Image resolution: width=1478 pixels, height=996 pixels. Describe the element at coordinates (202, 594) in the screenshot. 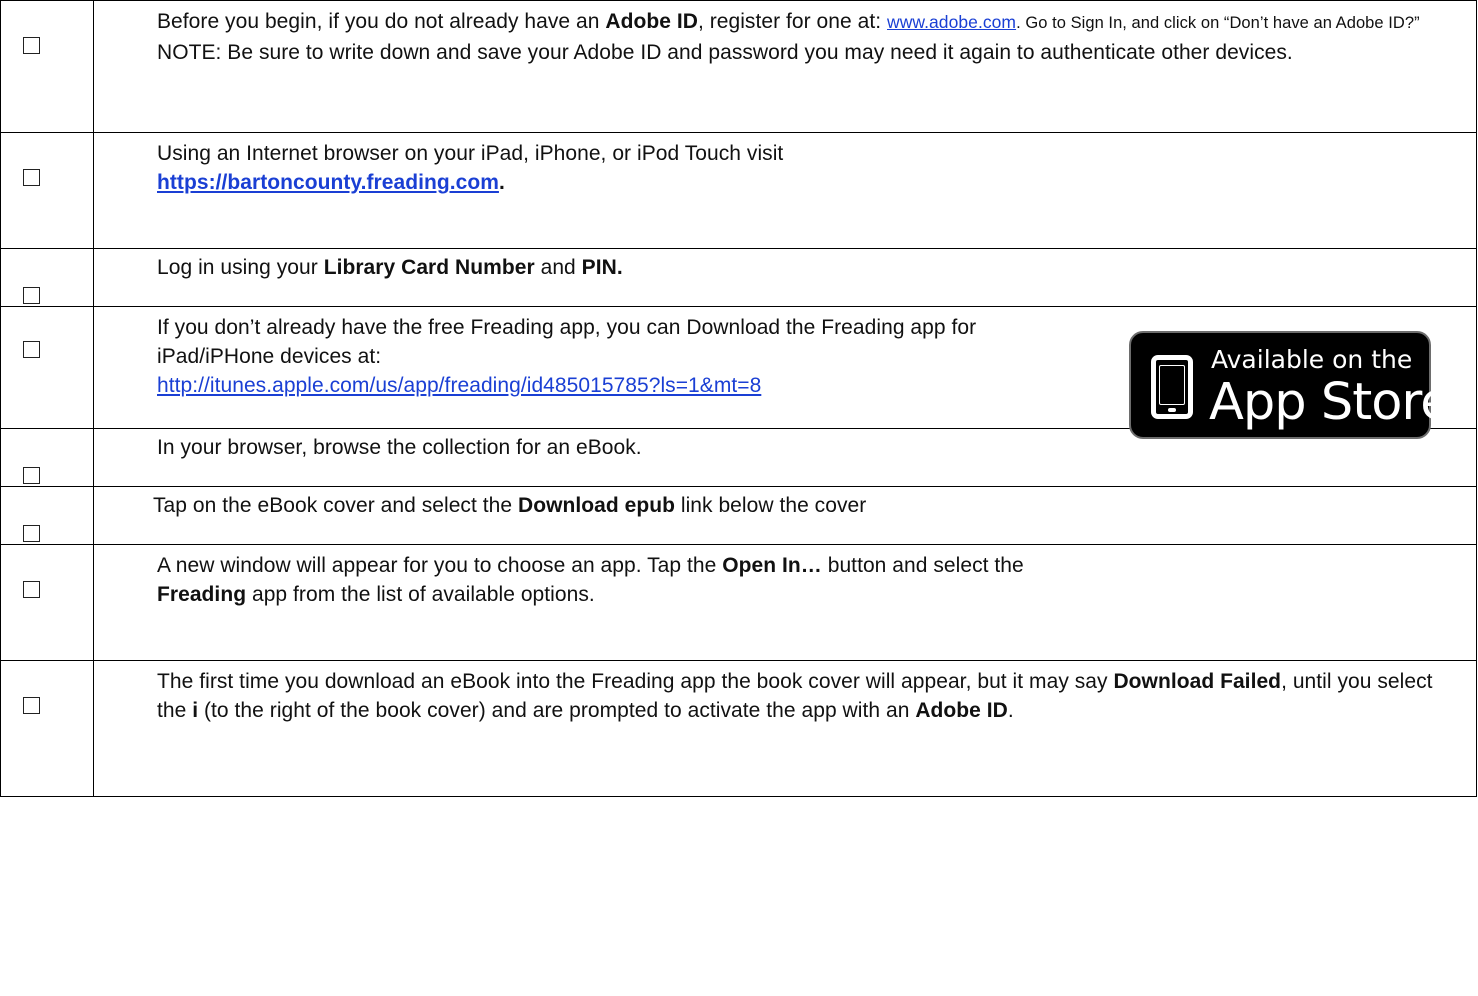

I see `bold-text: Freading` at that location.